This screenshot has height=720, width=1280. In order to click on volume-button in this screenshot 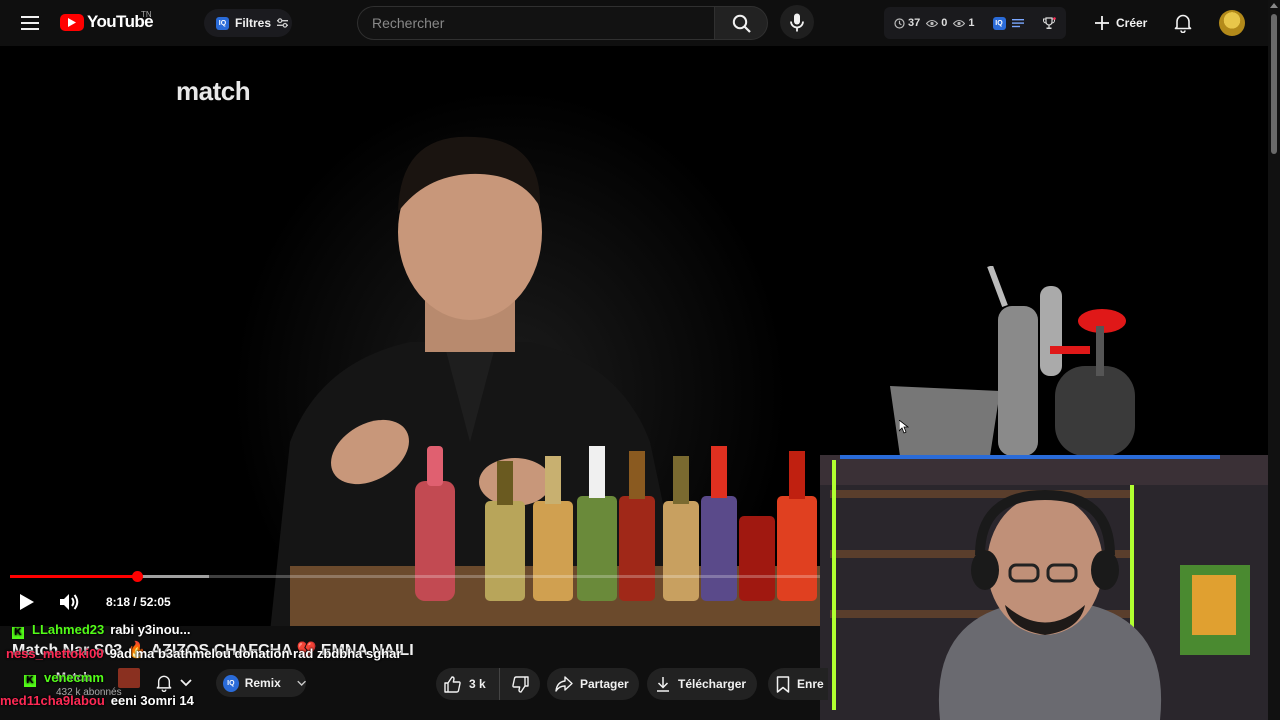, I will do `click(70, 602)`.